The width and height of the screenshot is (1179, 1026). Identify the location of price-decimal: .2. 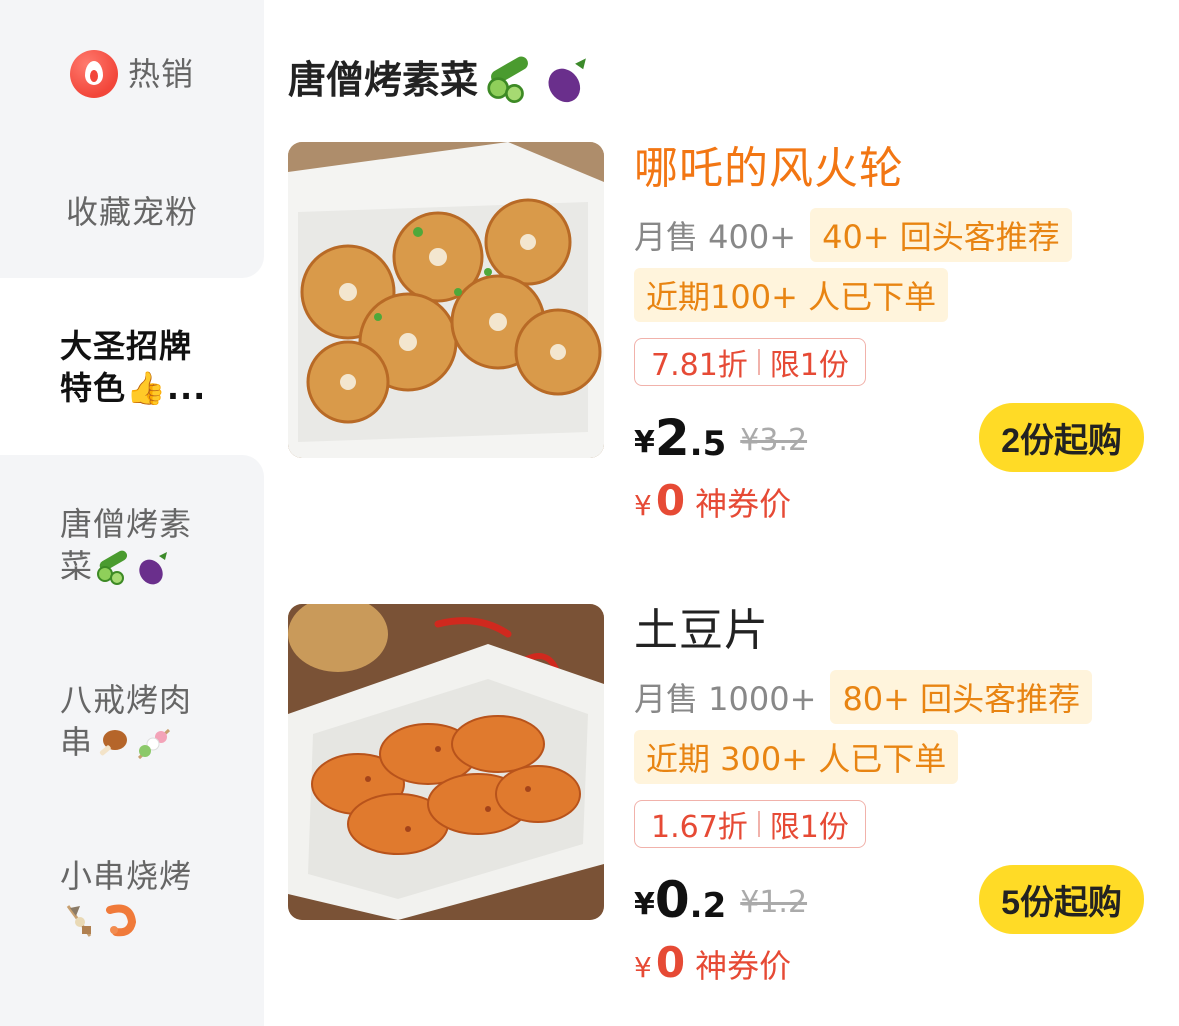
(708, 906).